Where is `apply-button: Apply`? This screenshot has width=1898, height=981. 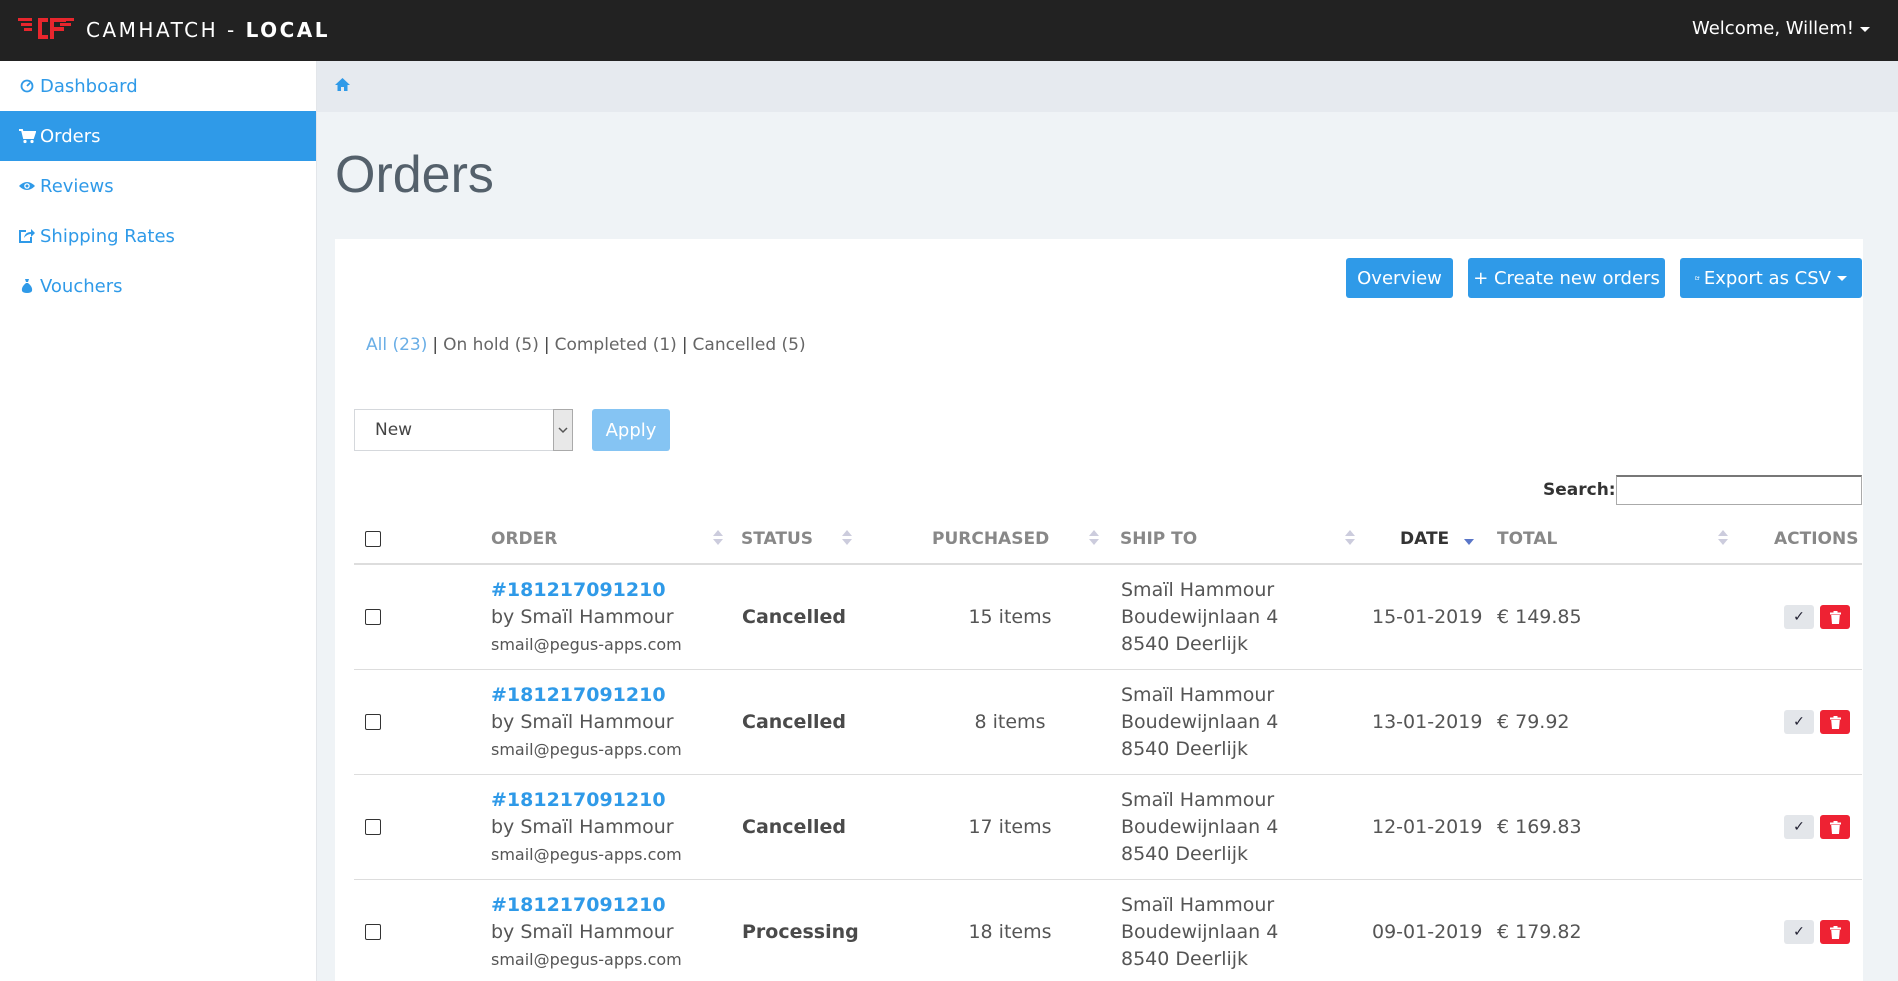
apply-button: Apply is located at coordinates (631, 430).